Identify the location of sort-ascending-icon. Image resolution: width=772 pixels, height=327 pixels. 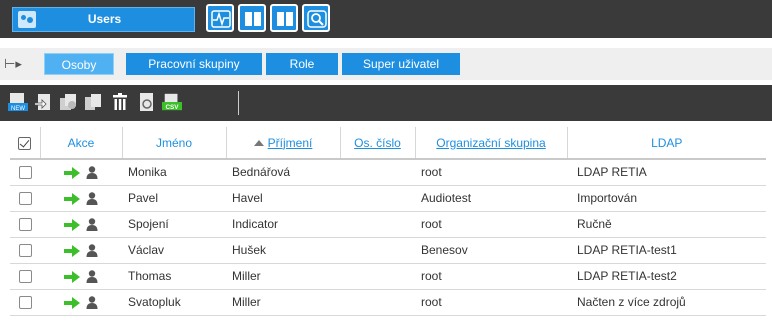
(258, 142).